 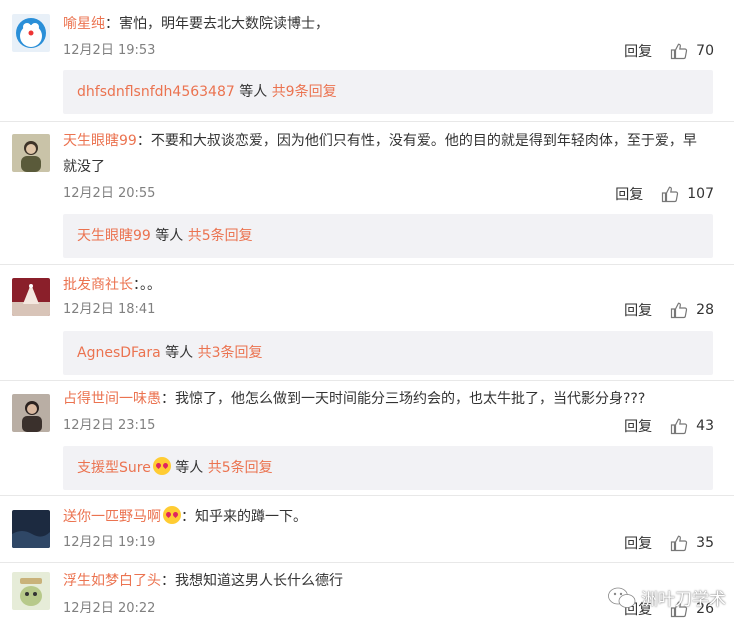 What do you see at coordinates (388, 92) in the screenshot?
I see `sub-replies-box: dhfsdnflsnfdh4563487 等人 共9条回复` at bounding box center [388, 92].